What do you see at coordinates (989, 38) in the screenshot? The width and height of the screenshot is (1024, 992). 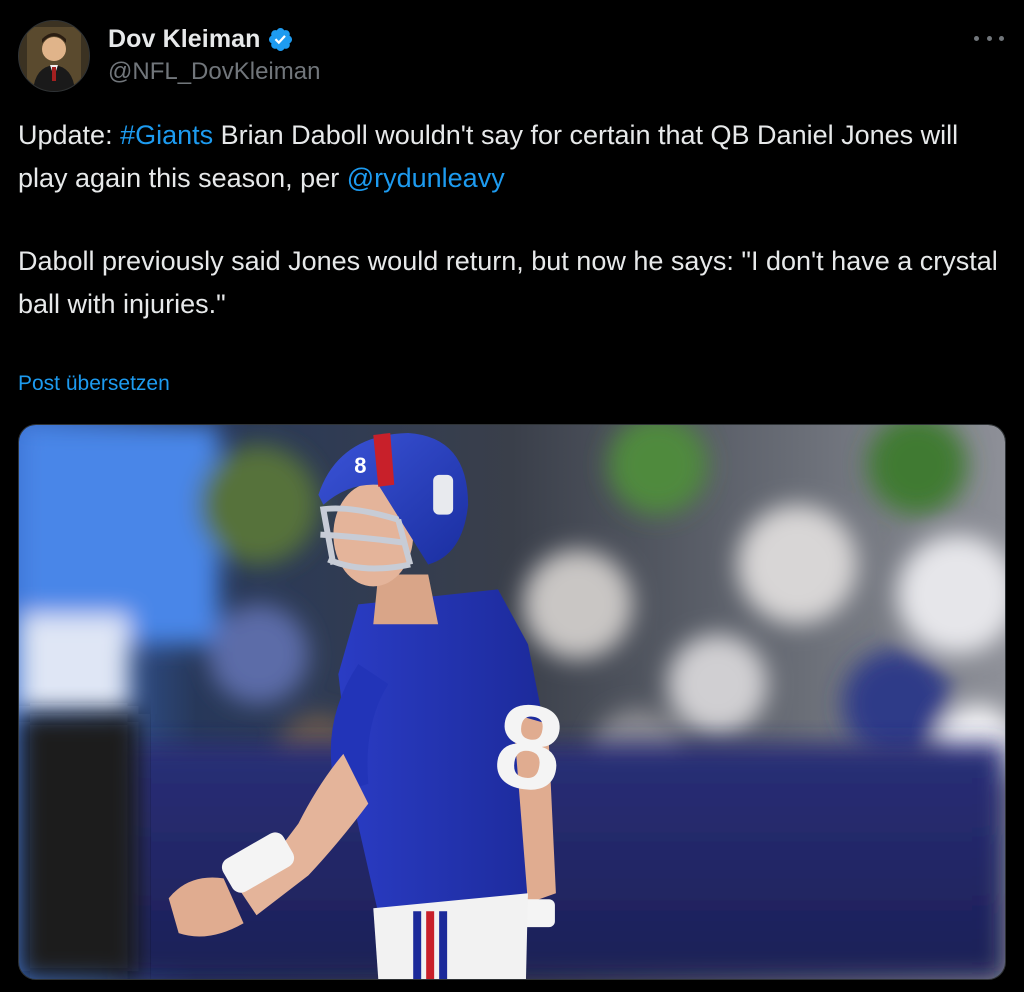 I see `more-options-icon` at bounding box center [989, 38].